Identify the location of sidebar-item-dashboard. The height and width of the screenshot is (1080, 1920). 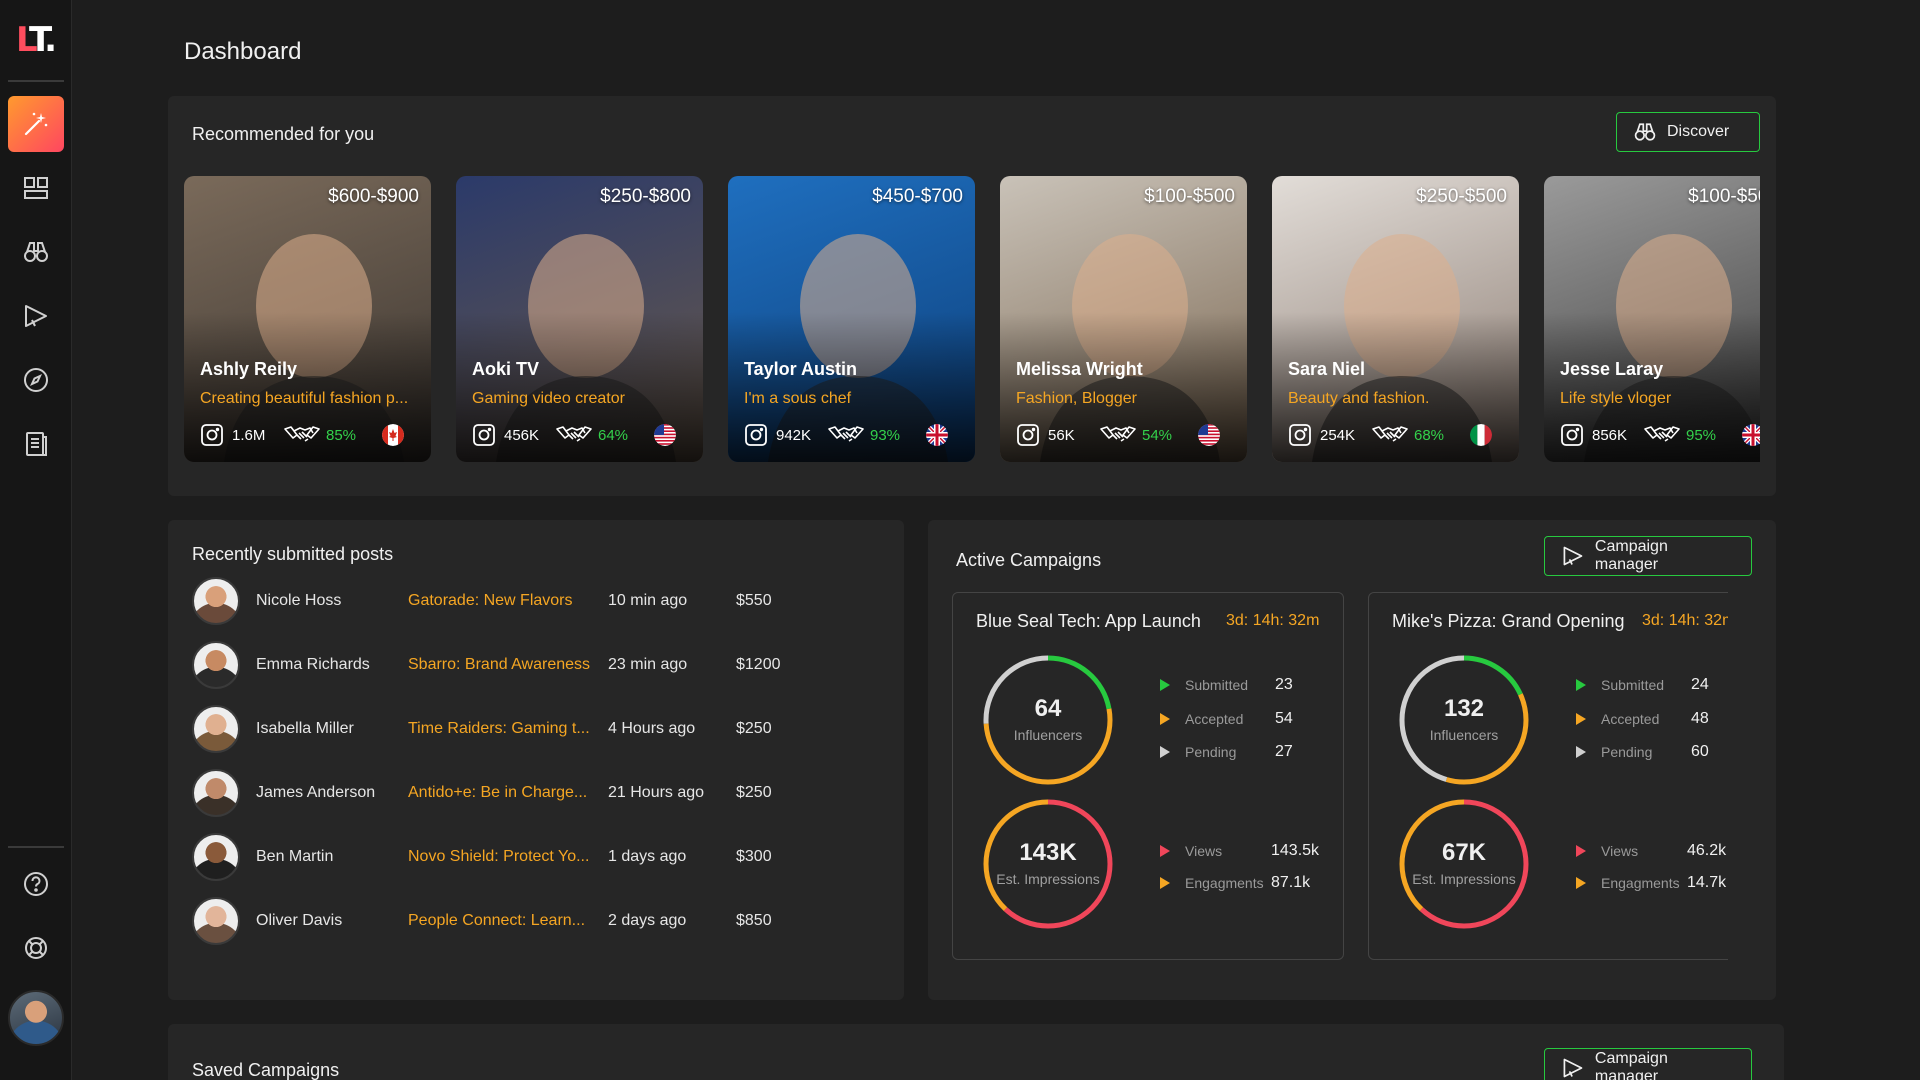
(36, 188).